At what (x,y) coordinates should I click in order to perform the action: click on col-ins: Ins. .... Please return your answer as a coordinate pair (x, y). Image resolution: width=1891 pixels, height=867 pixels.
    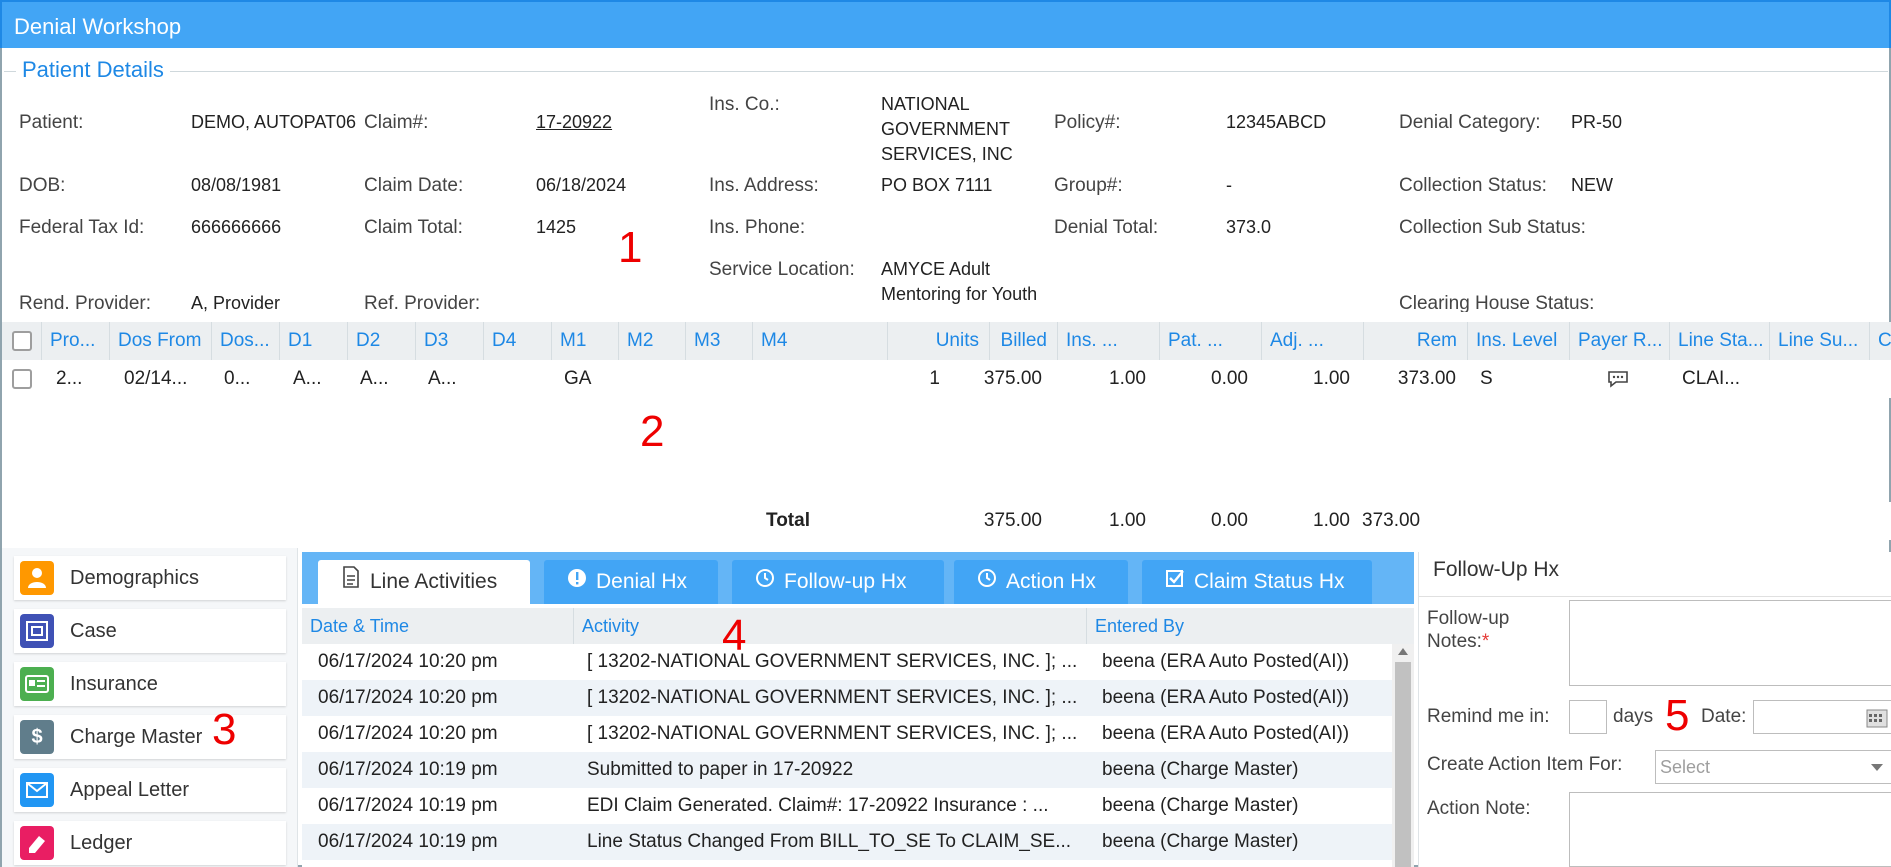
    Looking at the image, I should click on (1109, 341).